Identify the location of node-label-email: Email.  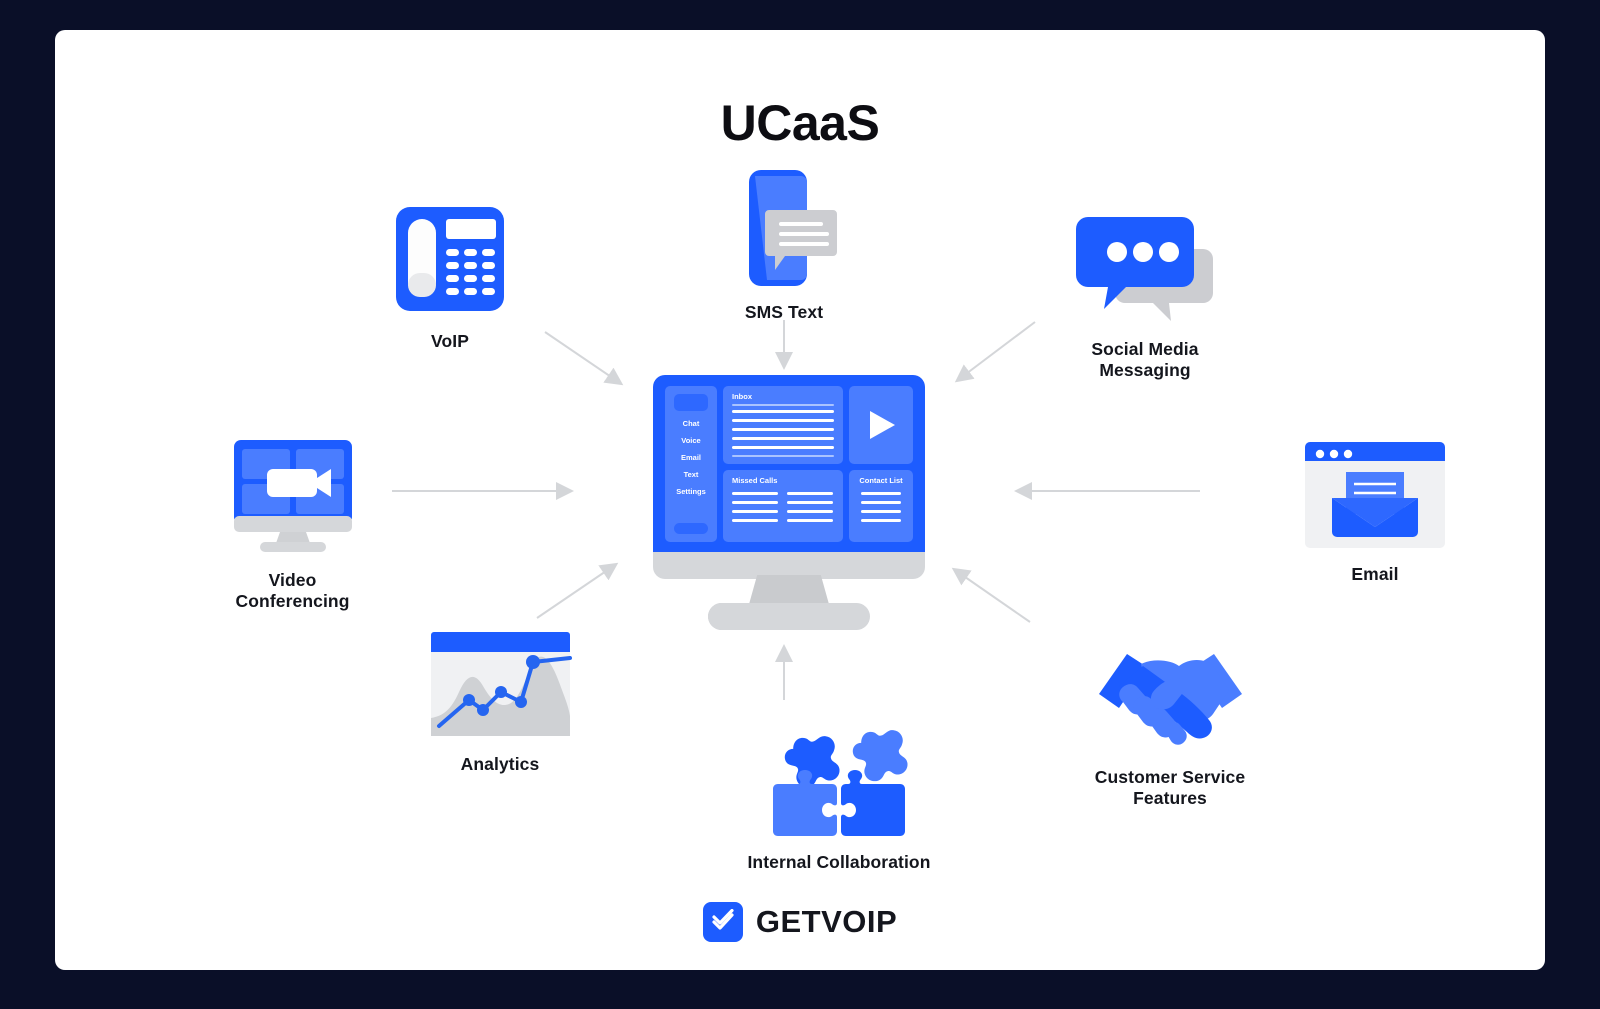
(1375, 574).